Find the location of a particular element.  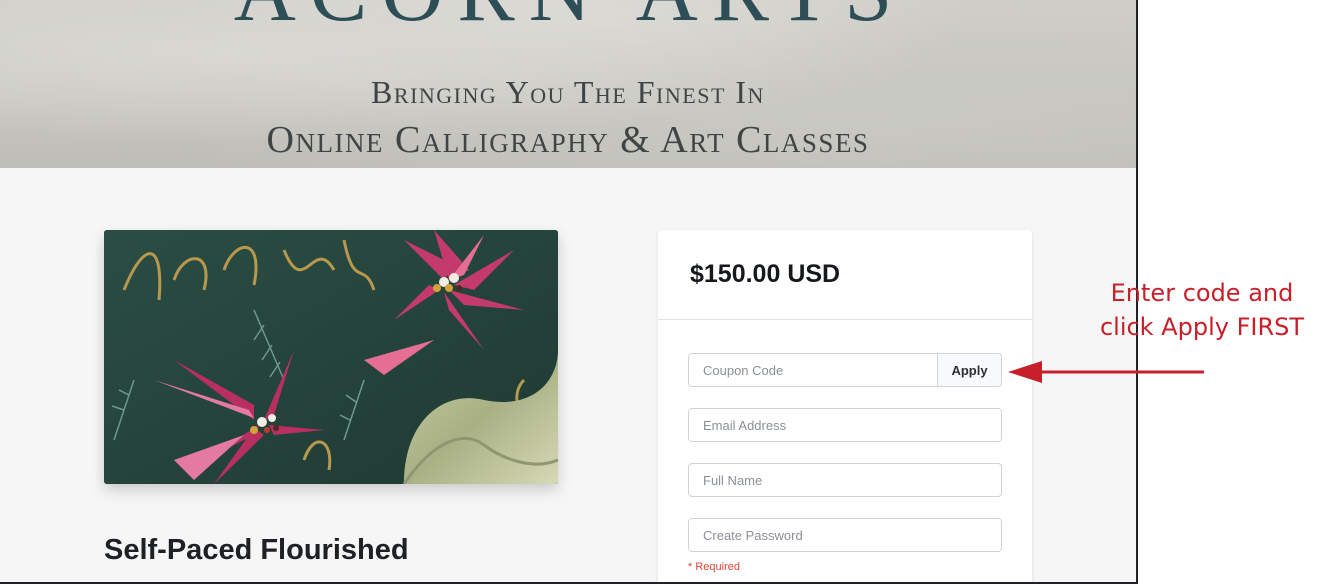

apply-coupon-button: Apply is located at coordinates (969, 370).